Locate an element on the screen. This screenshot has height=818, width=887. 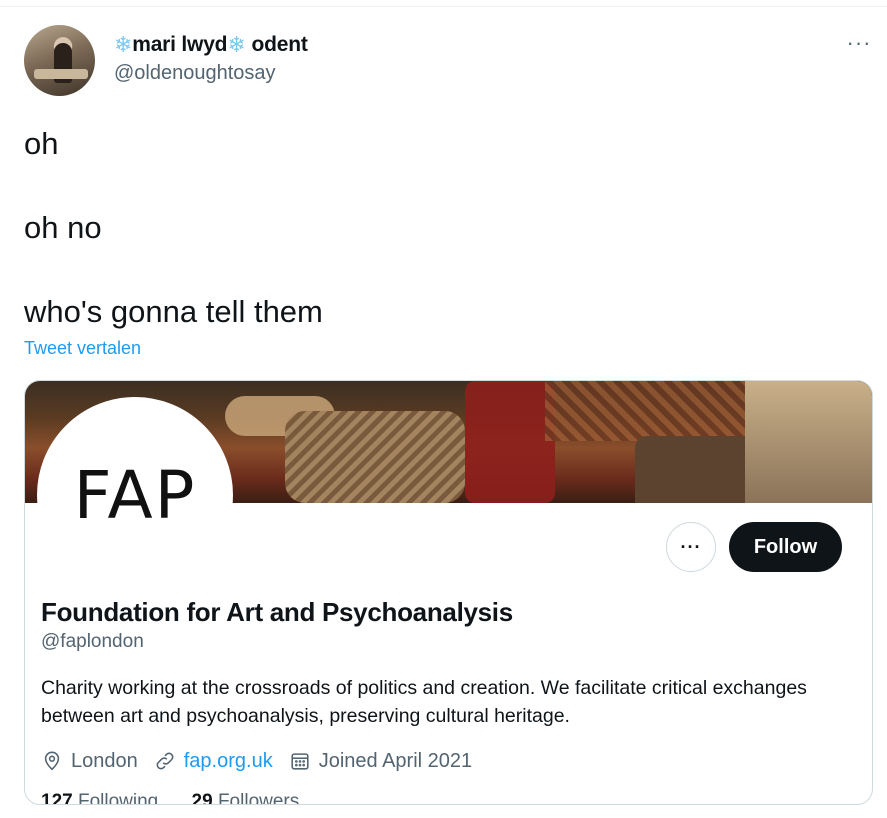
following-link: 127 Following is located at coordinates (100, 798).